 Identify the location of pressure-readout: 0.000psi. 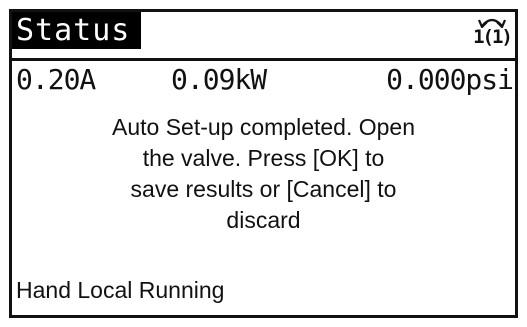
(450, 79).